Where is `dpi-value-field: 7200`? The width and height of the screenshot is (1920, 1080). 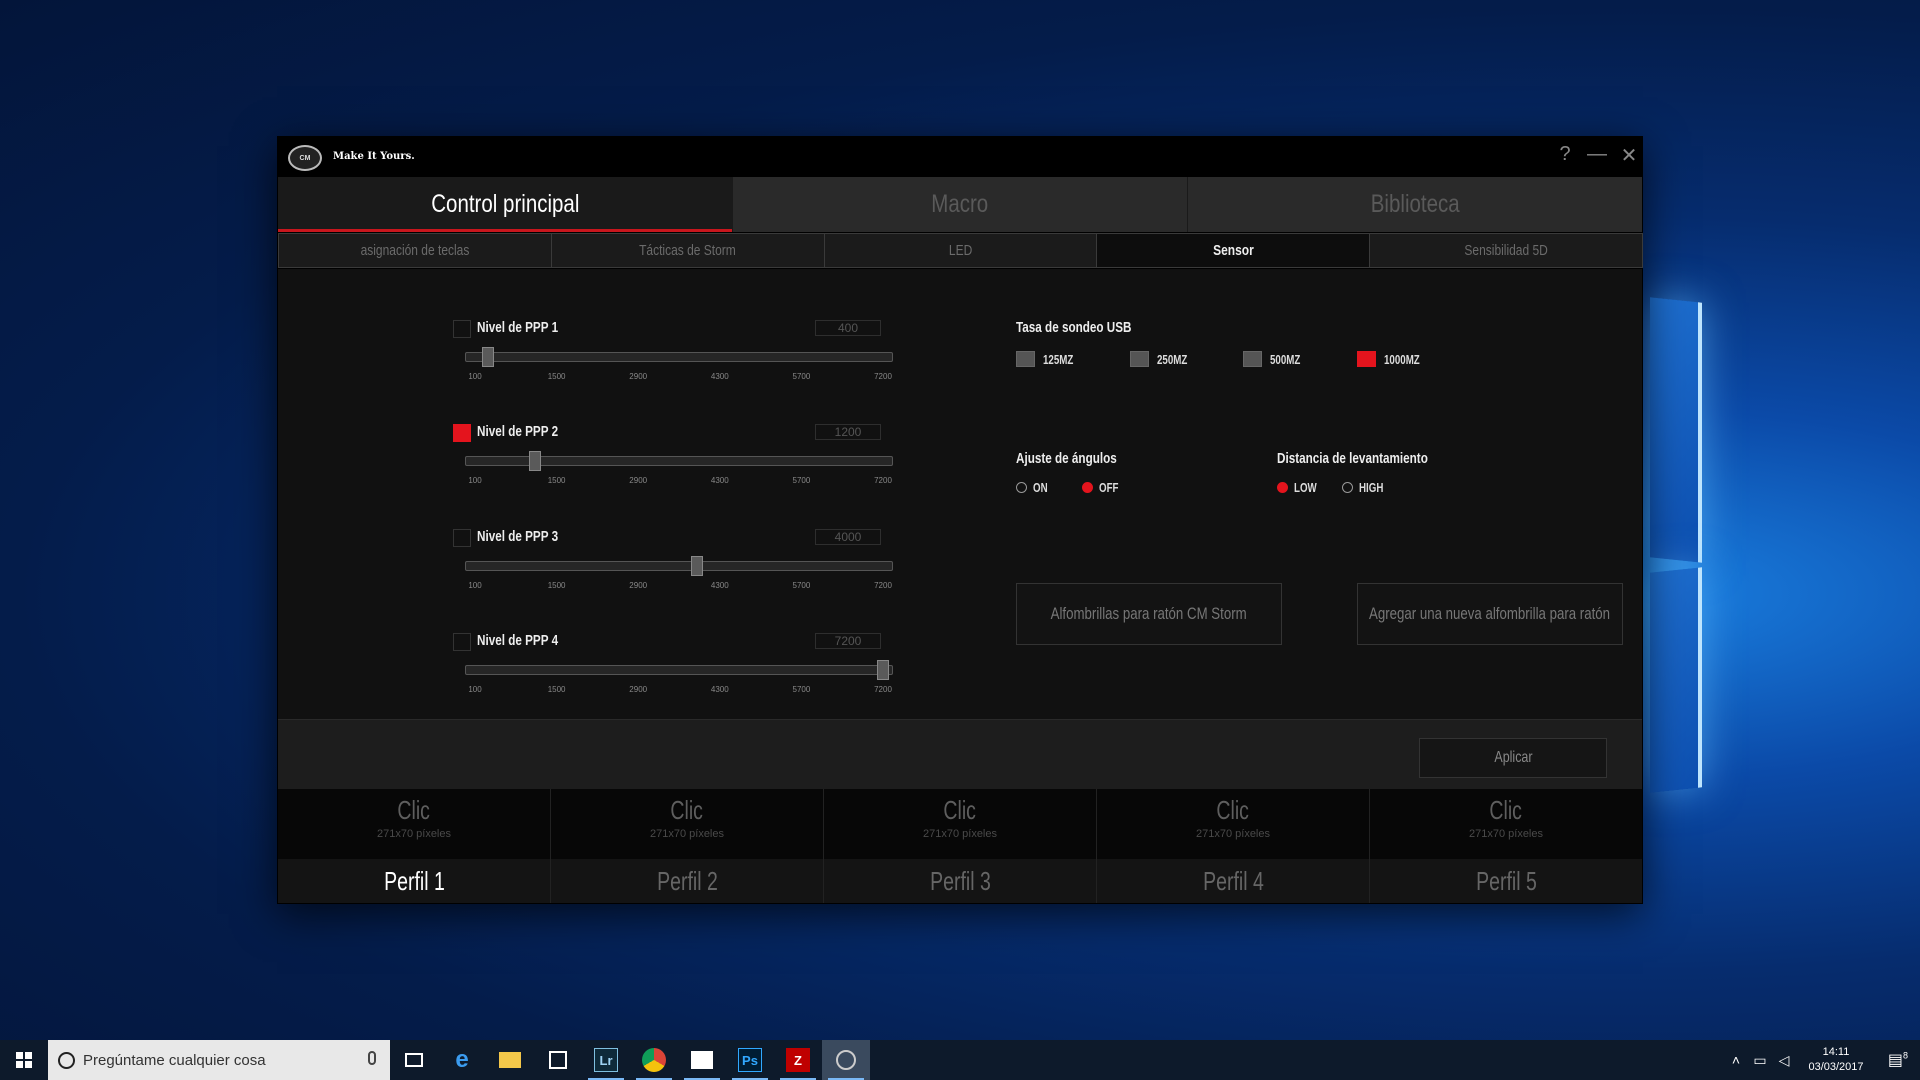 dpi-value-field: 7200 is located at coordinates (848, 641).